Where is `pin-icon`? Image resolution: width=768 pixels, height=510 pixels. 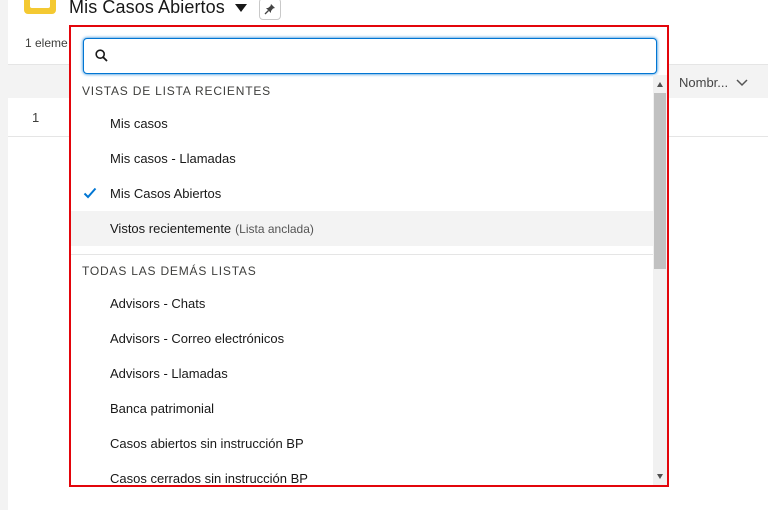 pin-icon is located at coordinates (269, 9).